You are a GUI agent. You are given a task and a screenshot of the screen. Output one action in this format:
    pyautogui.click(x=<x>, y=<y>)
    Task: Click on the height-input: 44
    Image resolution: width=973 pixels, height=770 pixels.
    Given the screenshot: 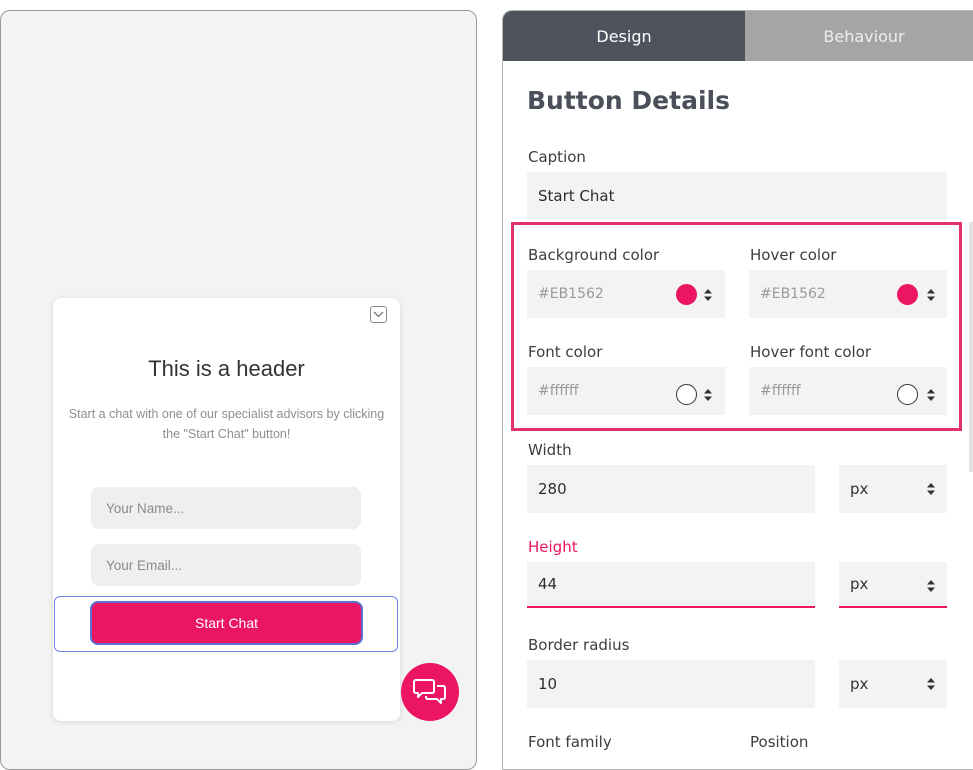 What is the action you would take?
    pyautogui.click(x=671, y=585)
    